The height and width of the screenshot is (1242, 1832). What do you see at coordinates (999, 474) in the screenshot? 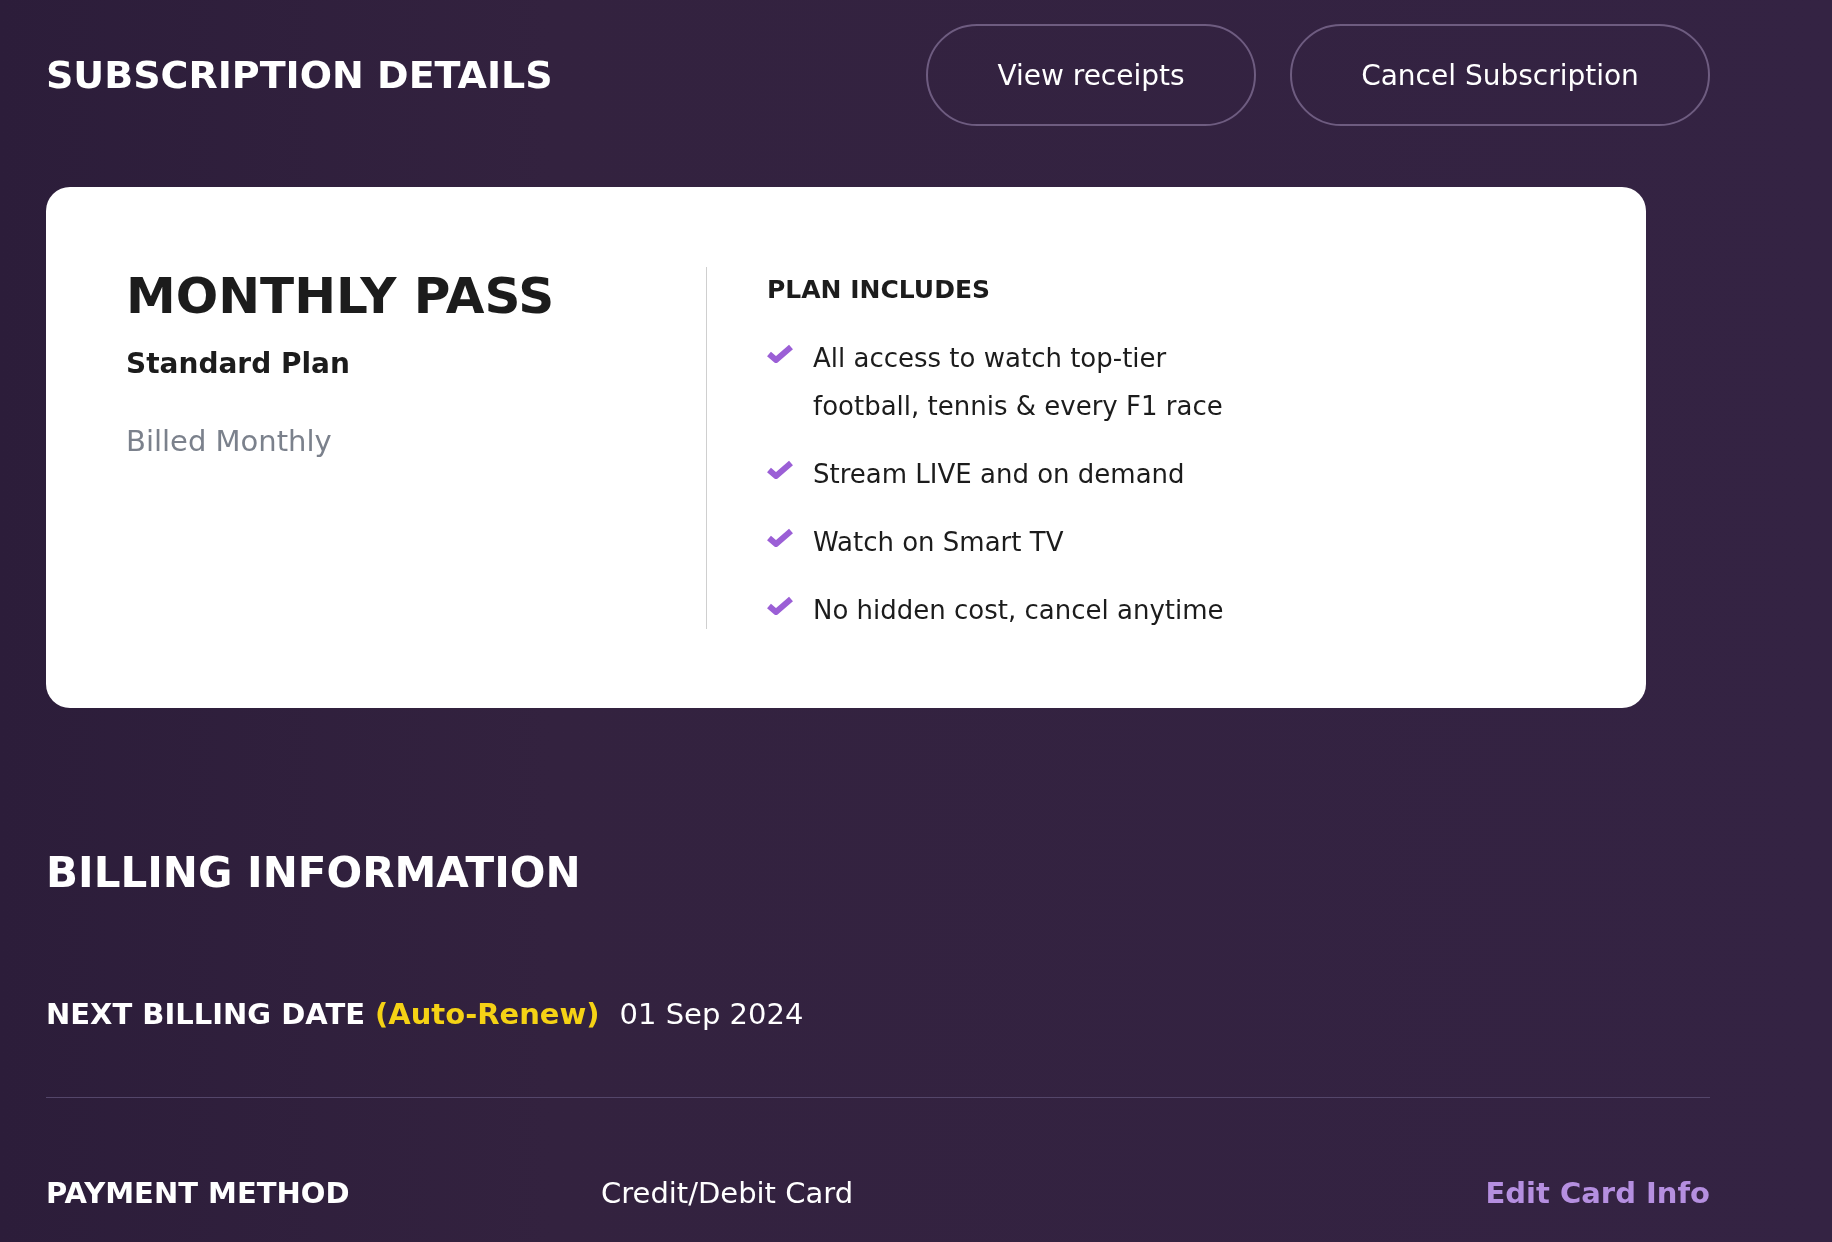
I see `feature-text: Stream LIVE and on demand` at bounding box center [999, 474].